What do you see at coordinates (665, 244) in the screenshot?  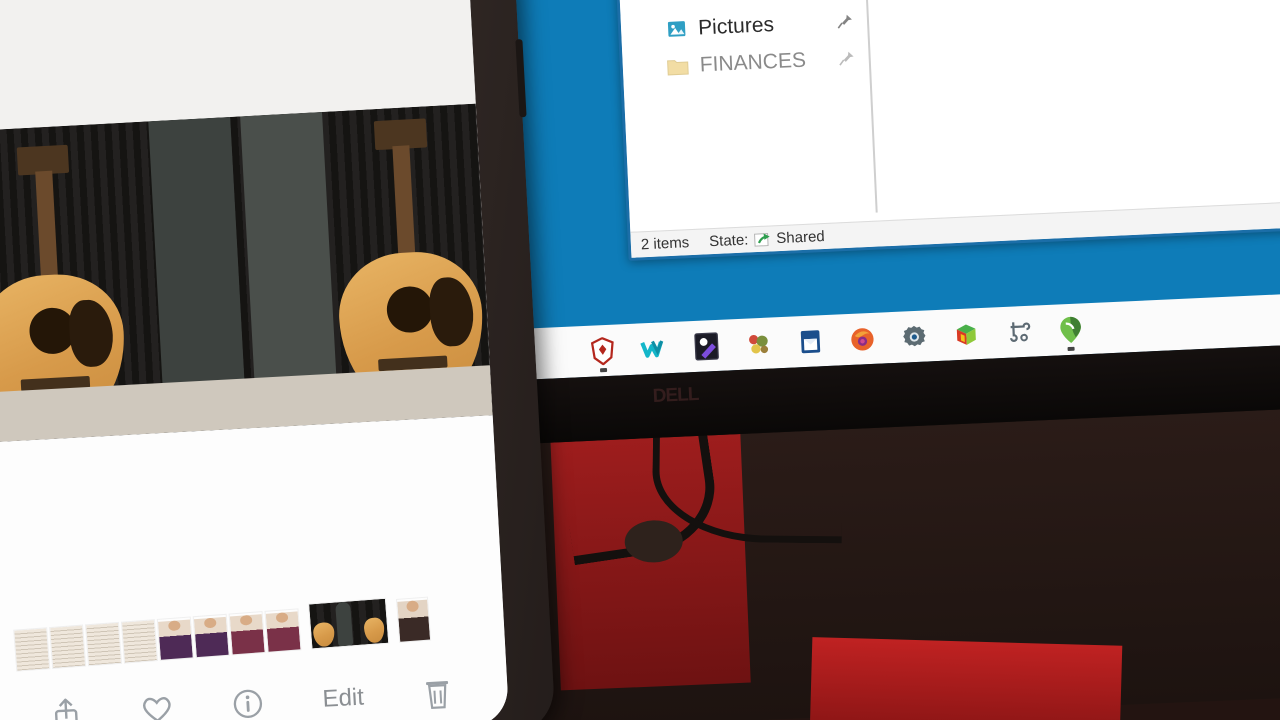 I see `item-count-label: 2 items` at bounding box center [665, 244].